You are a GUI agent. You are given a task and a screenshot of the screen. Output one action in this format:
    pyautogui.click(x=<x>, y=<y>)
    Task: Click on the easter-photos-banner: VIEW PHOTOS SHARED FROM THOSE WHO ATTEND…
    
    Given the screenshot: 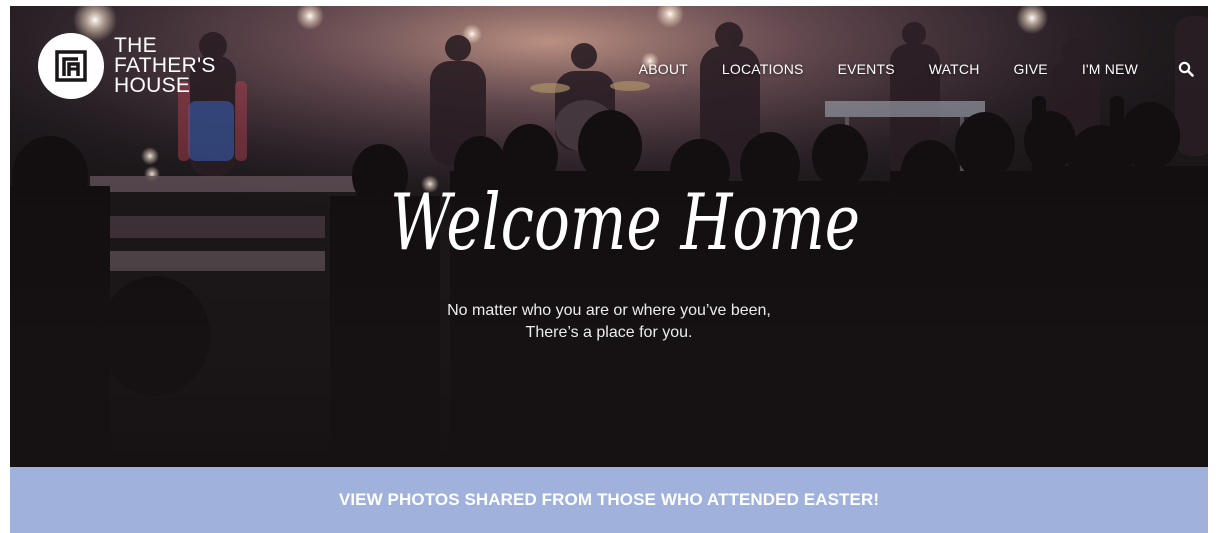 What is the action you would take?
    pyautogui.click(x=609, y=500)
    